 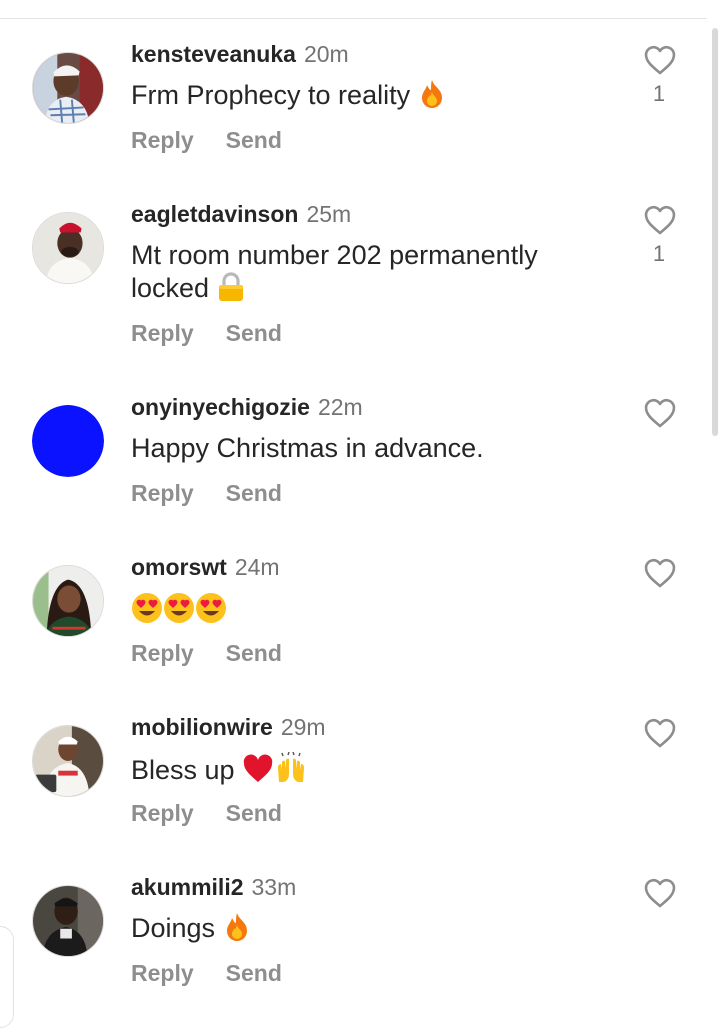 I want to click on comment-body: Mt room number 202 permanently locked, so click(x=334, y=271).